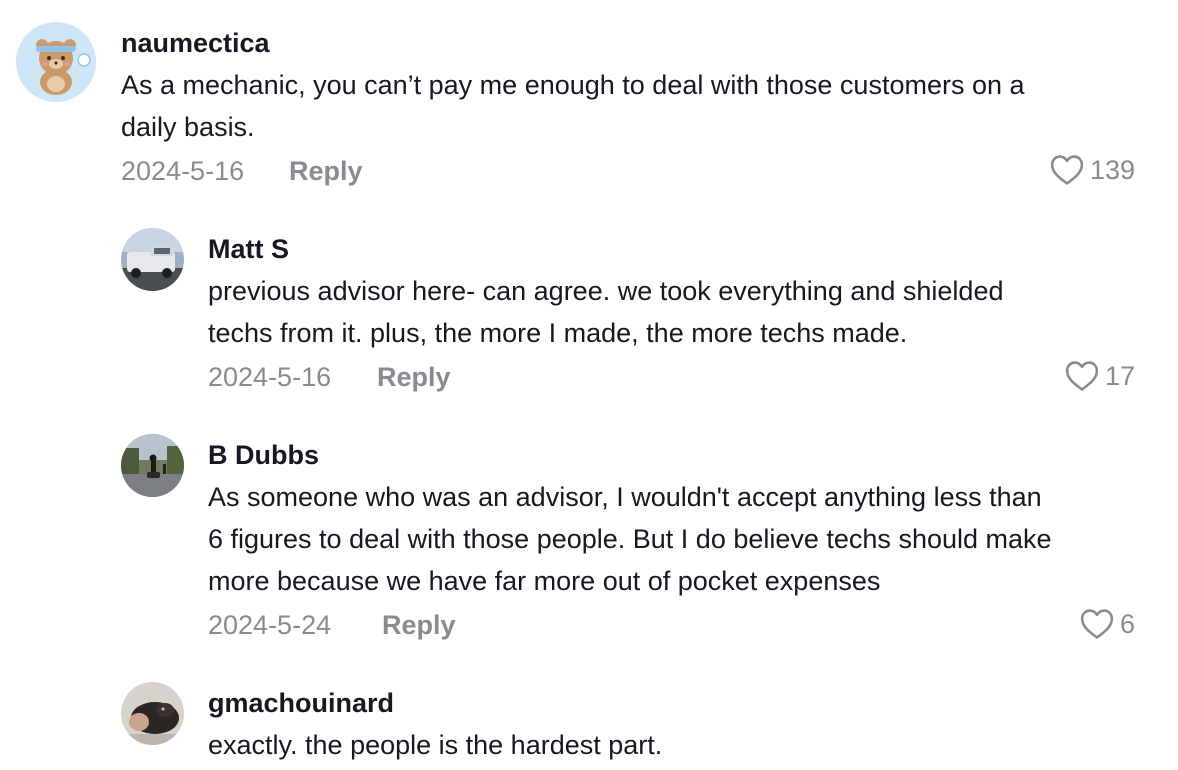  I want to click on truck-photo-avatar-icon, so click(152, 259).